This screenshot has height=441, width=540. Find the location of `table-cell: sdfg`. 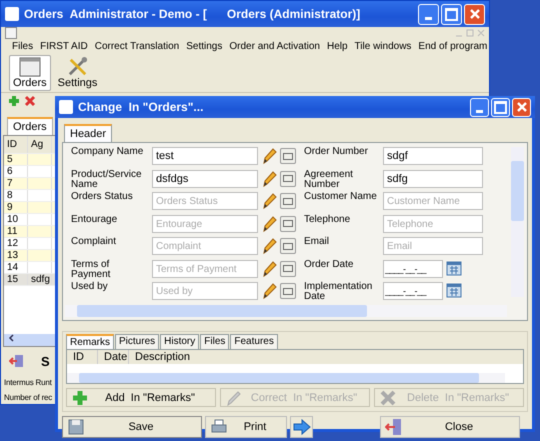

table-cell: sdfg is located at coordinates (40, 279).